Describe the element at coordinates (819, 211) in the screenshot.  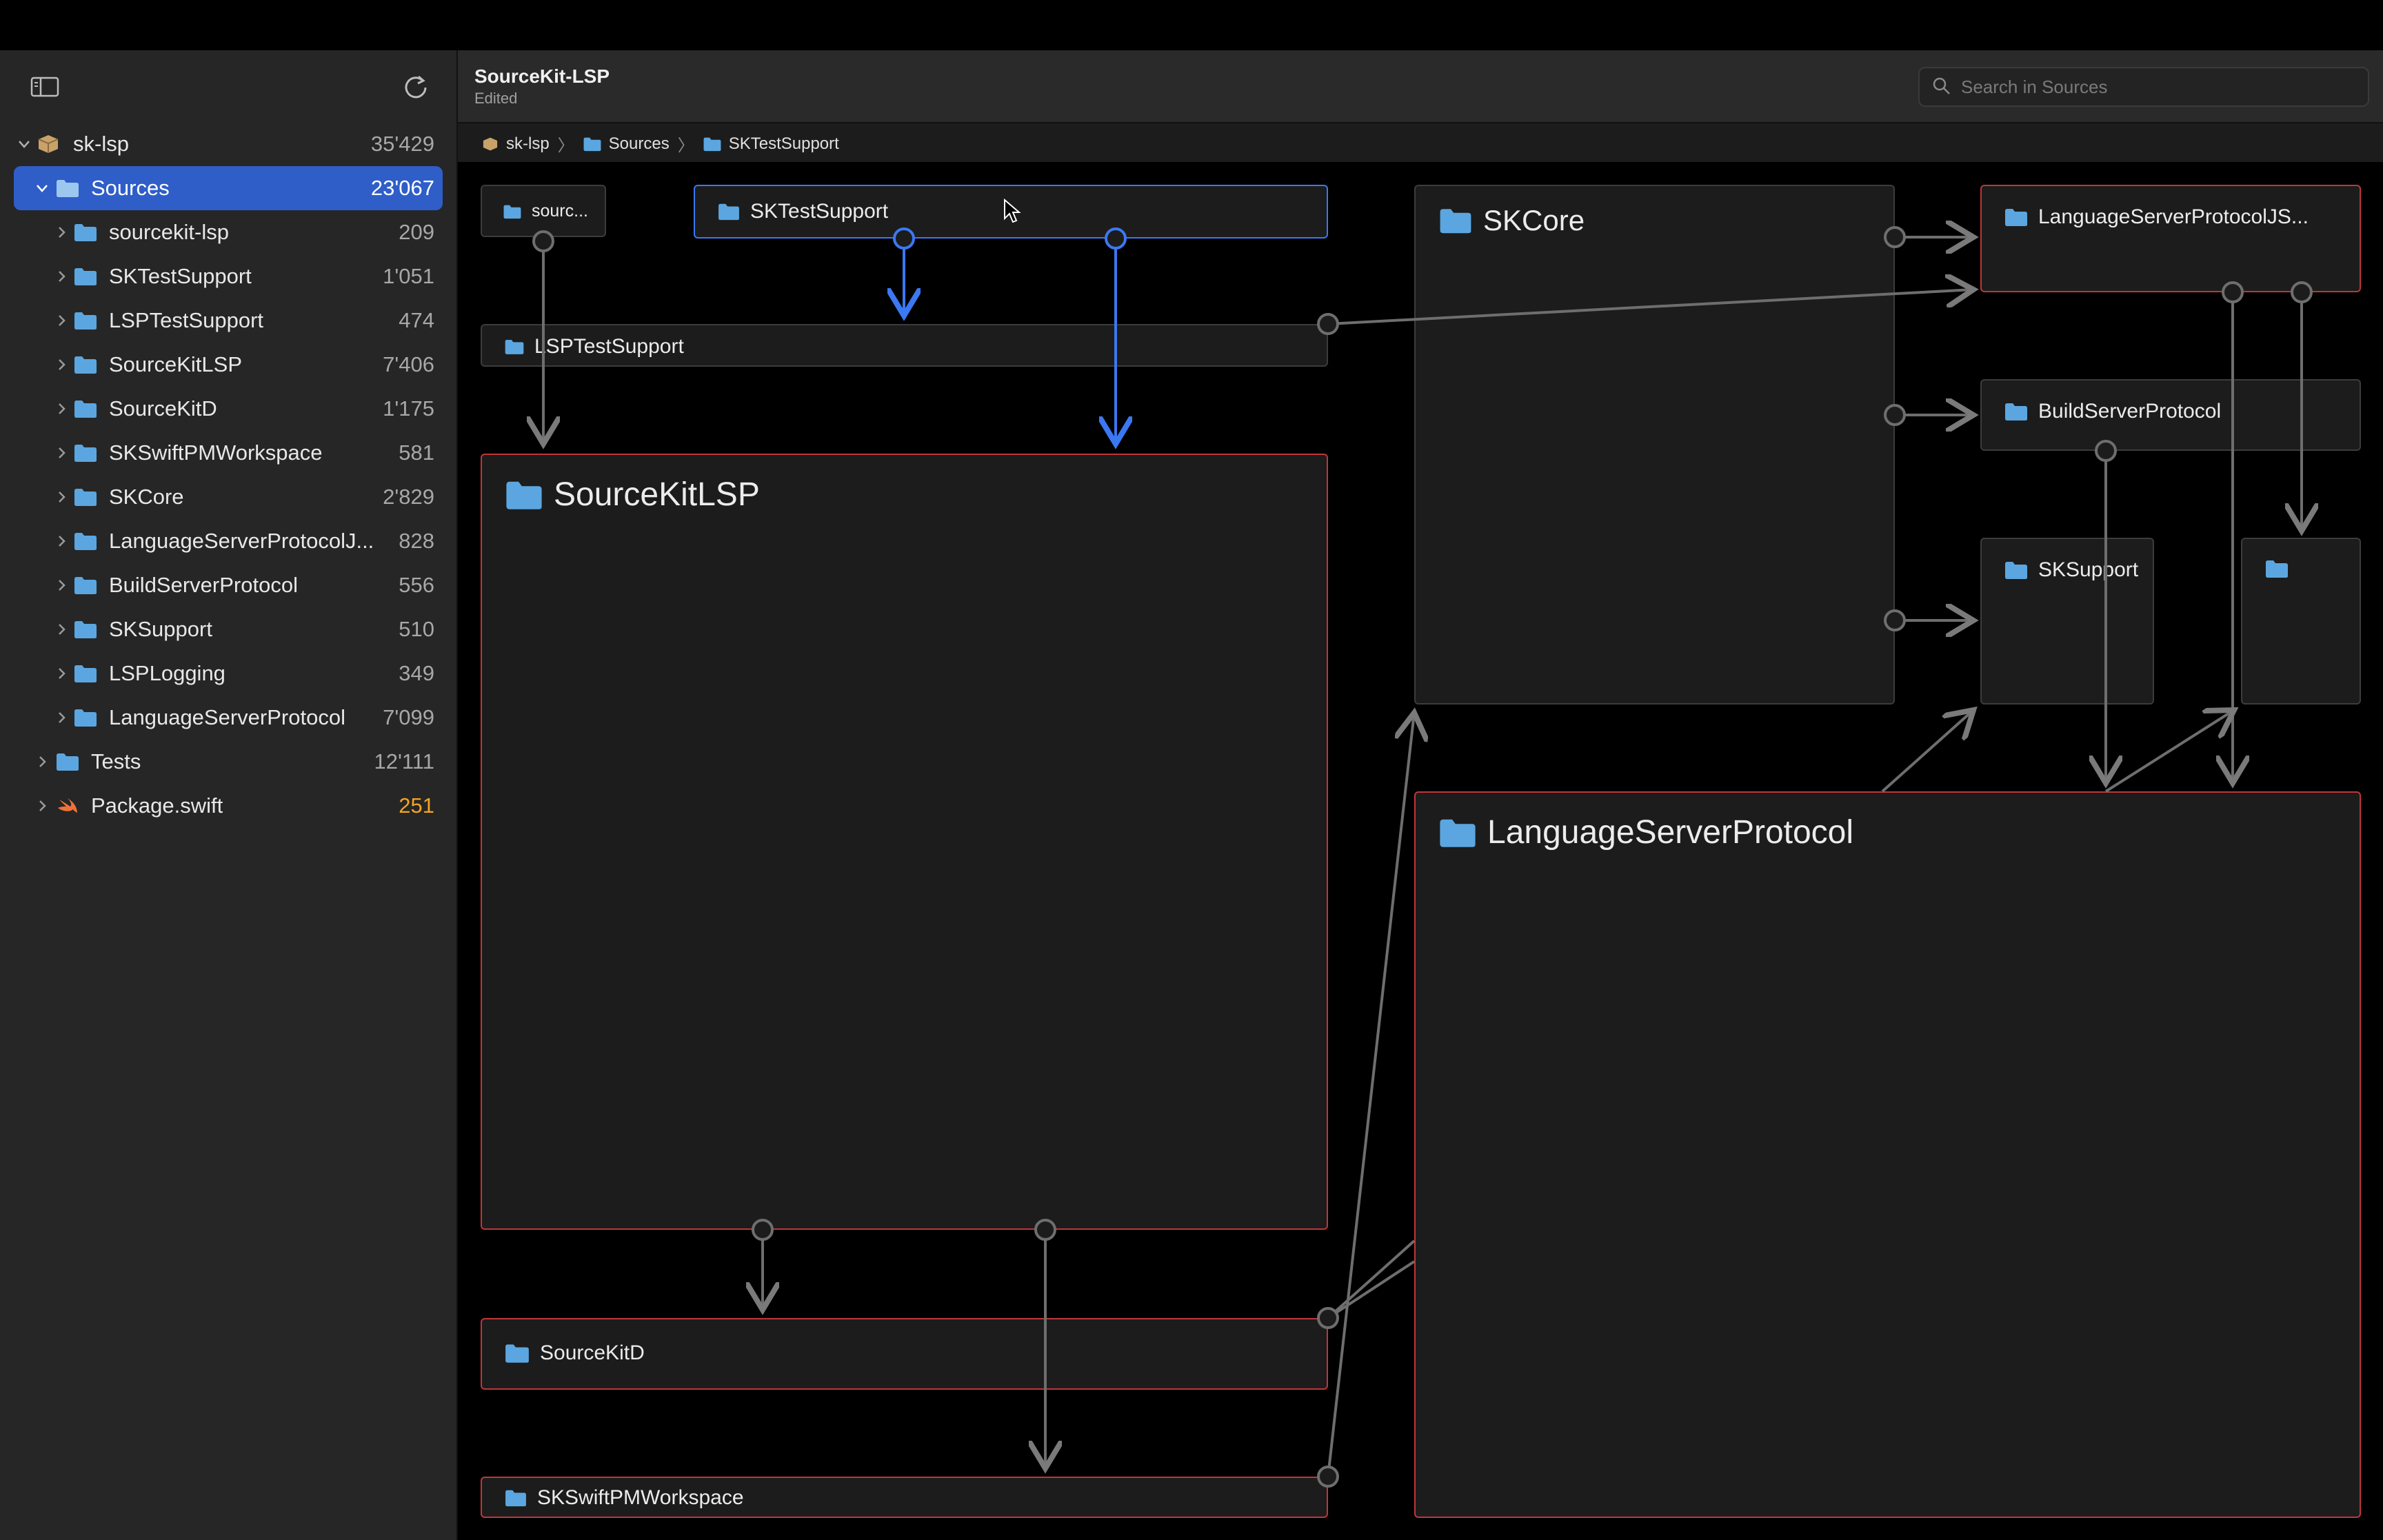
I see `node-label: SKTestSupport` at that location.